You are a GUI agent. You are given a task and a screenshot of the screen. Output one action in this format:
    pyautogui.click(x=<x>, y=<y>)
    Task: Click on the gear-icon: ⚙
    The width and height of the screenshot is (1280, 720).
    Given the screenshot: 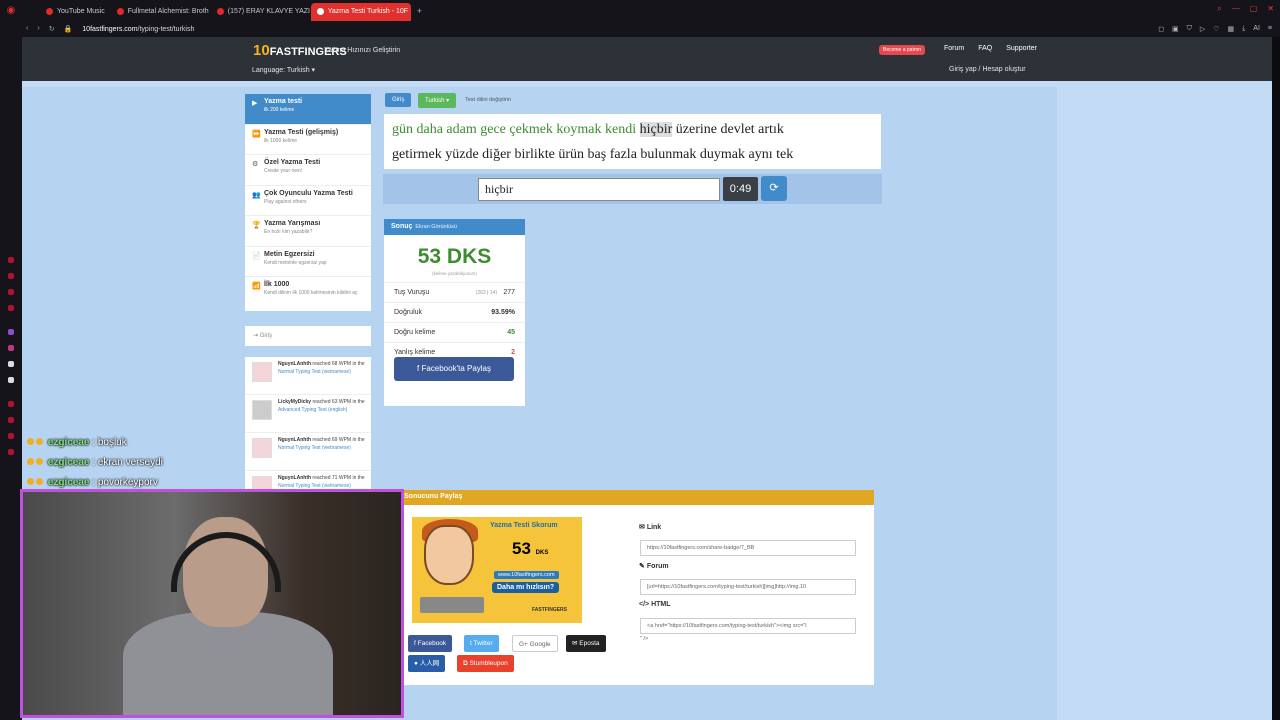 What is the action you would take?
    pyautogui.click(x=255, y=164)
    